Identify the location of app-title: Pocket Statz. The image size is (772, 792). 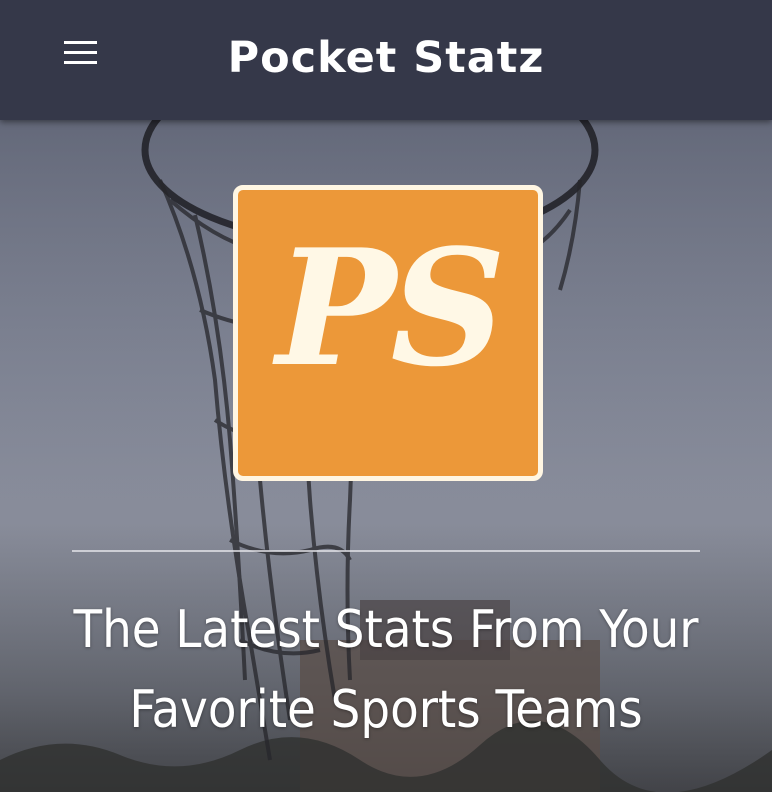
(386, 58).